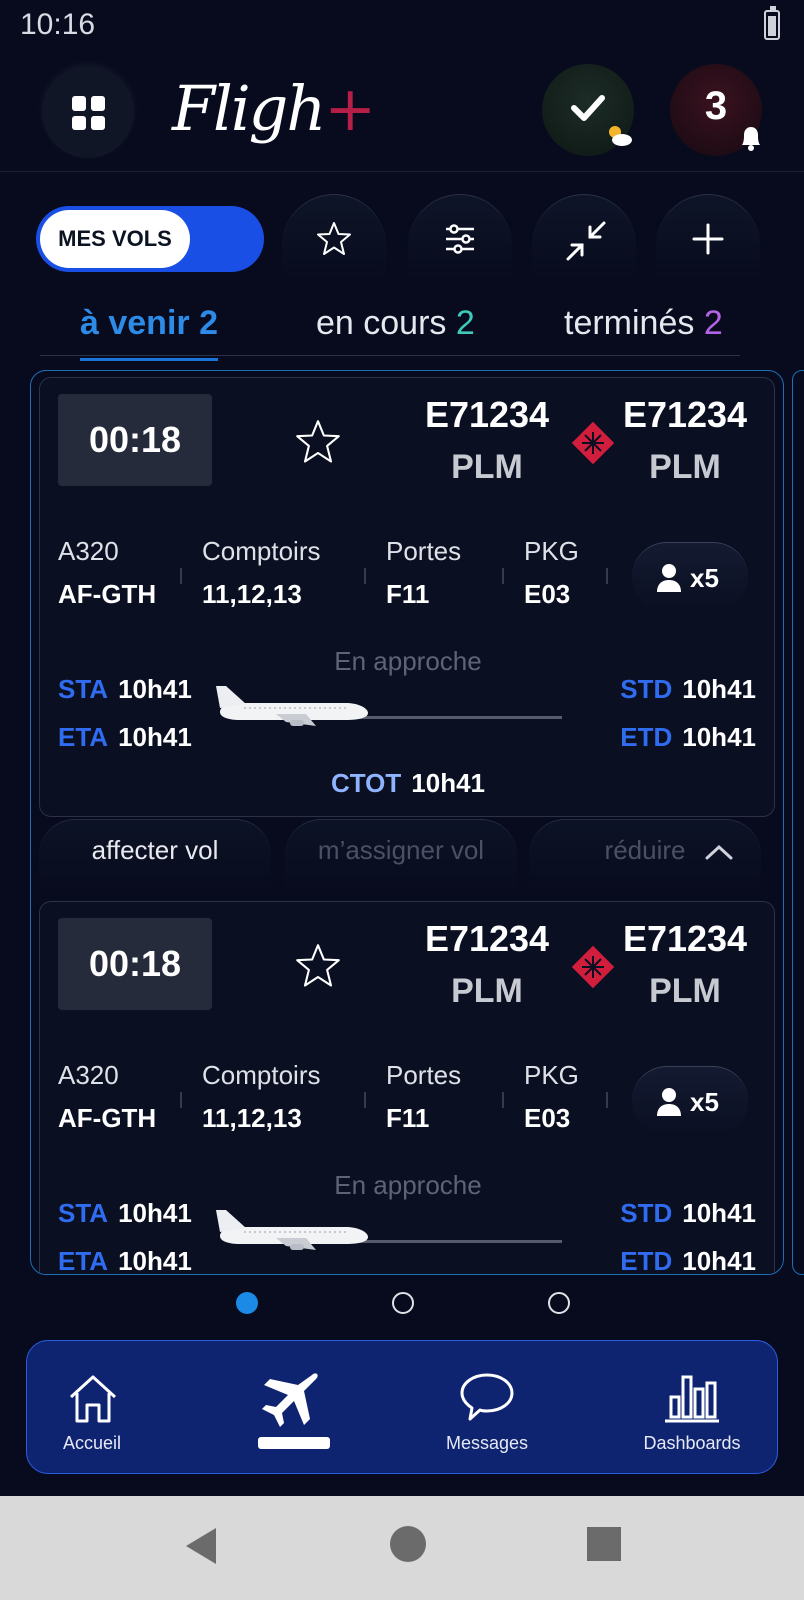 The height and width of the screenshot is (1600, 804). I want to click on carousel-pagination, so click(402, 1304).